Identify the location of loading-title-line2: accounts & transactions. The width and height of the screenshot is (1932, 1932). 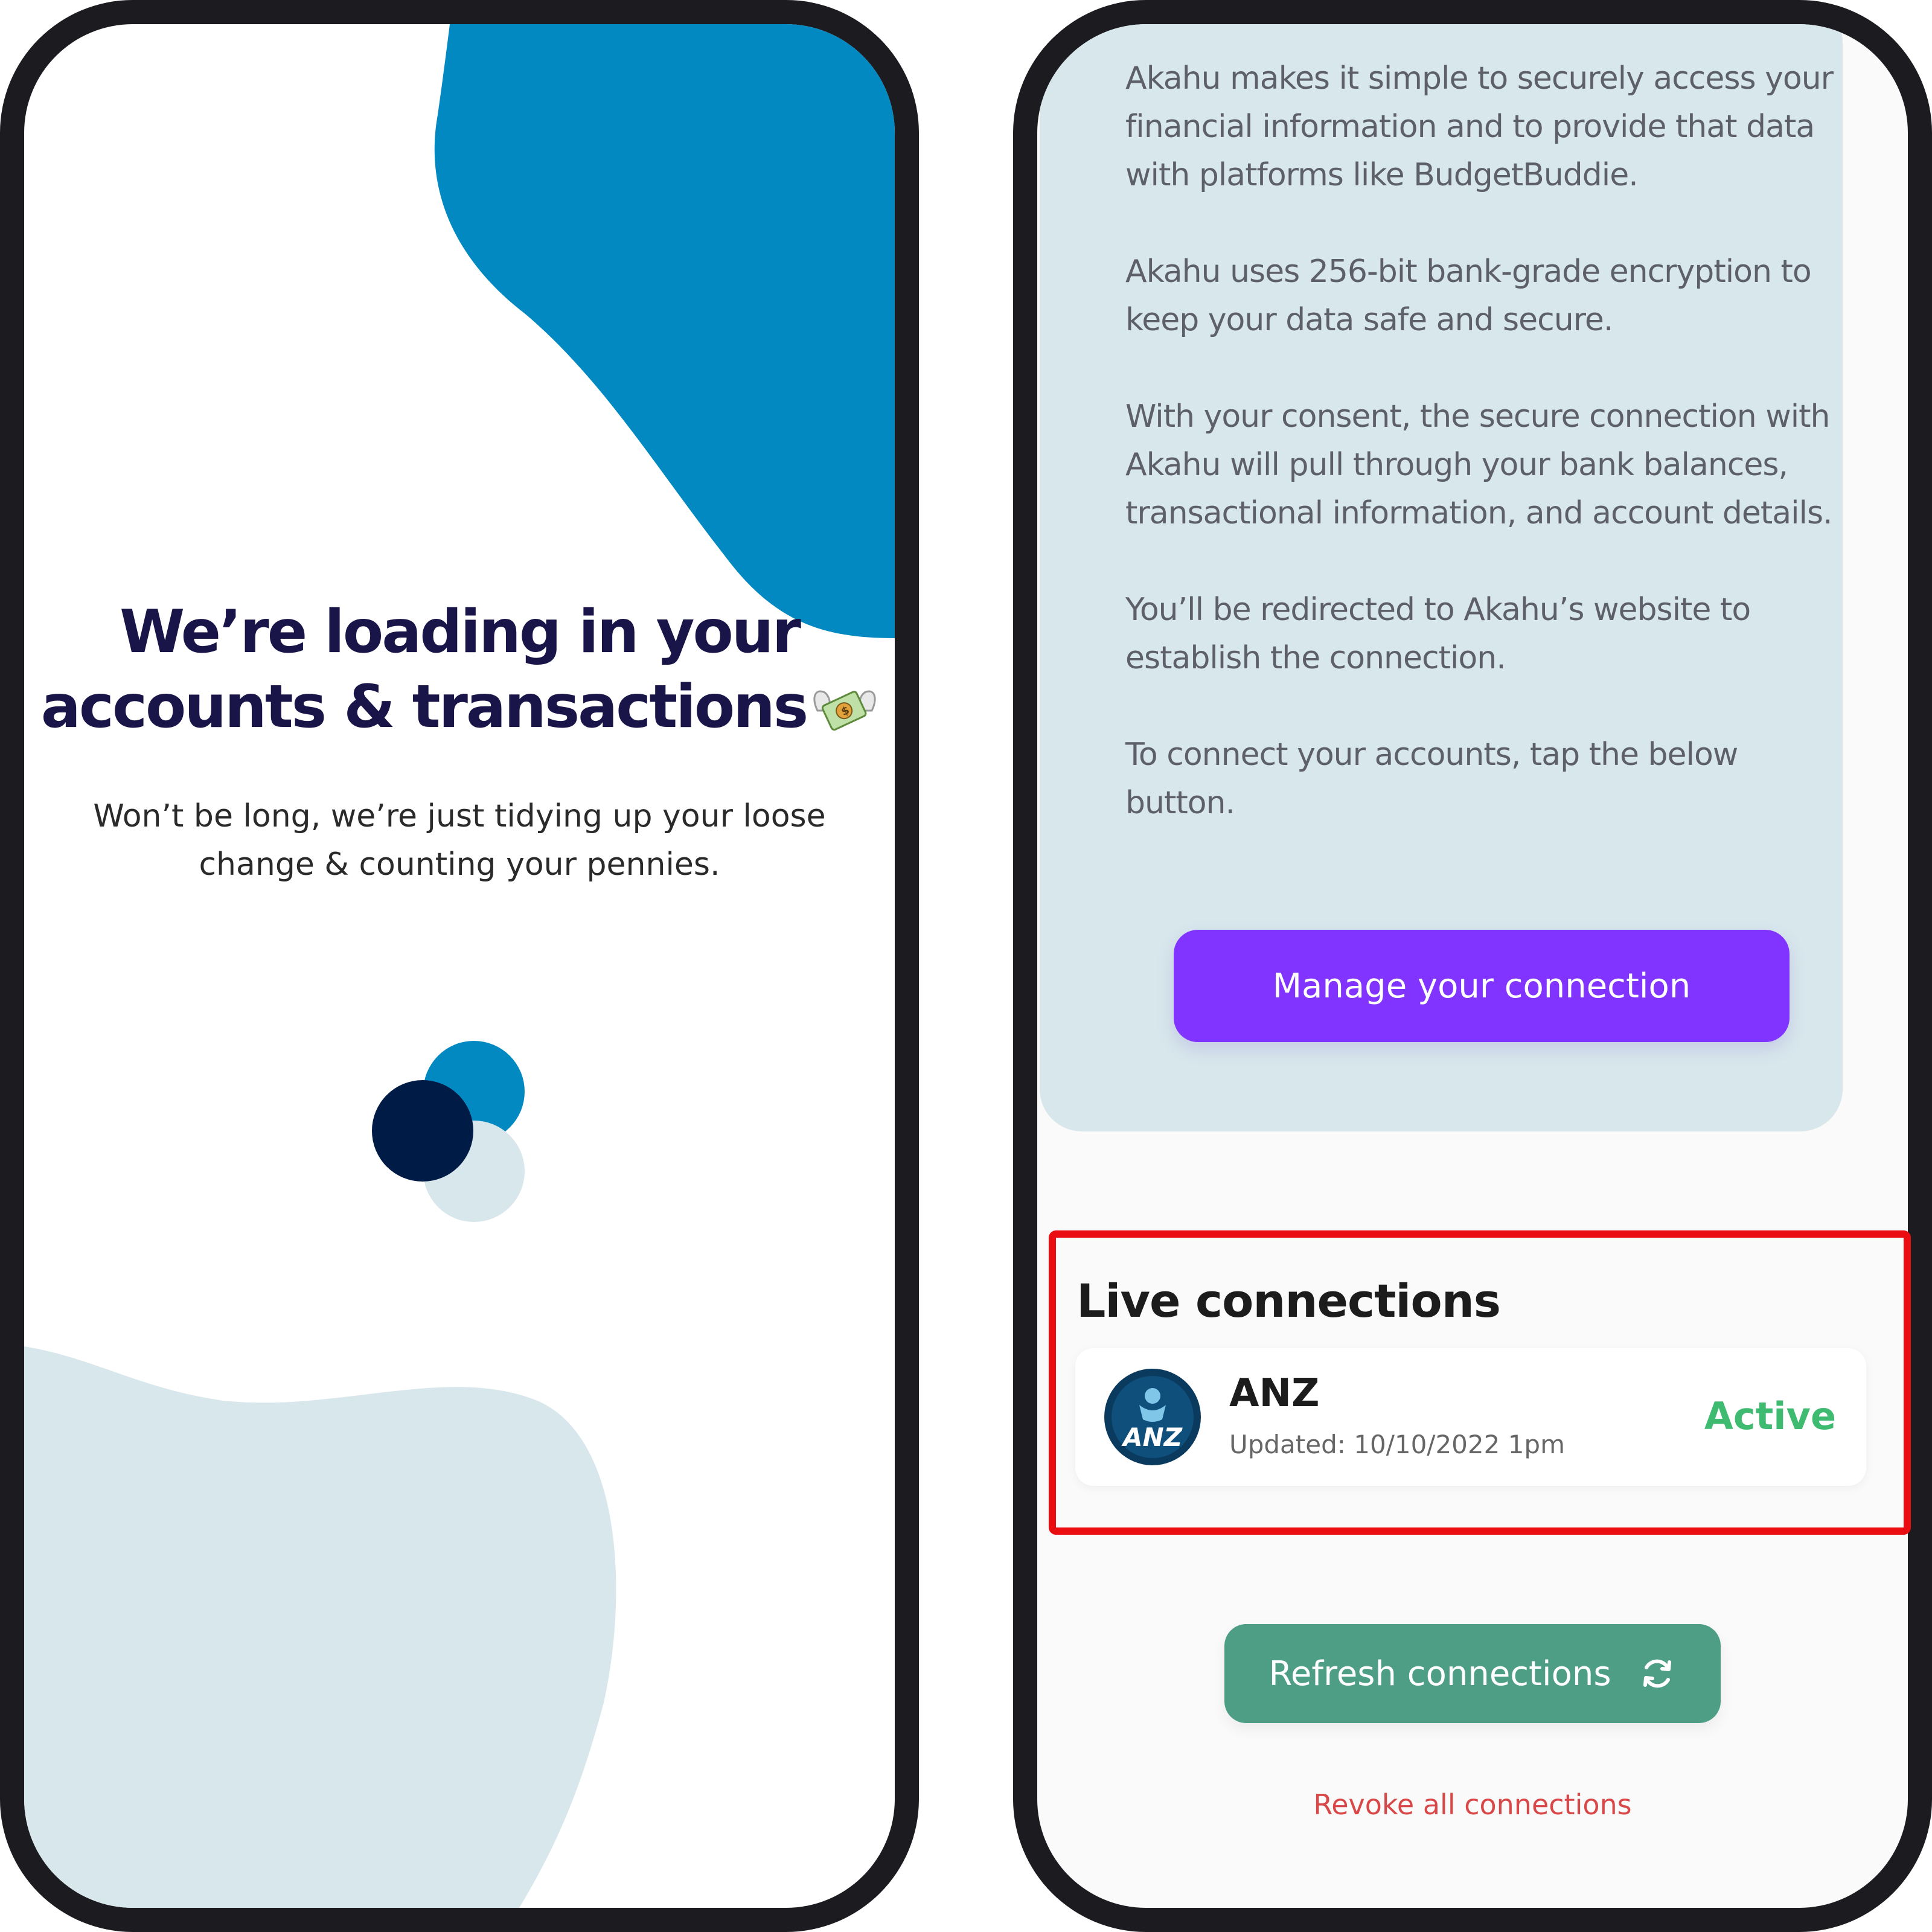
(424, 707).